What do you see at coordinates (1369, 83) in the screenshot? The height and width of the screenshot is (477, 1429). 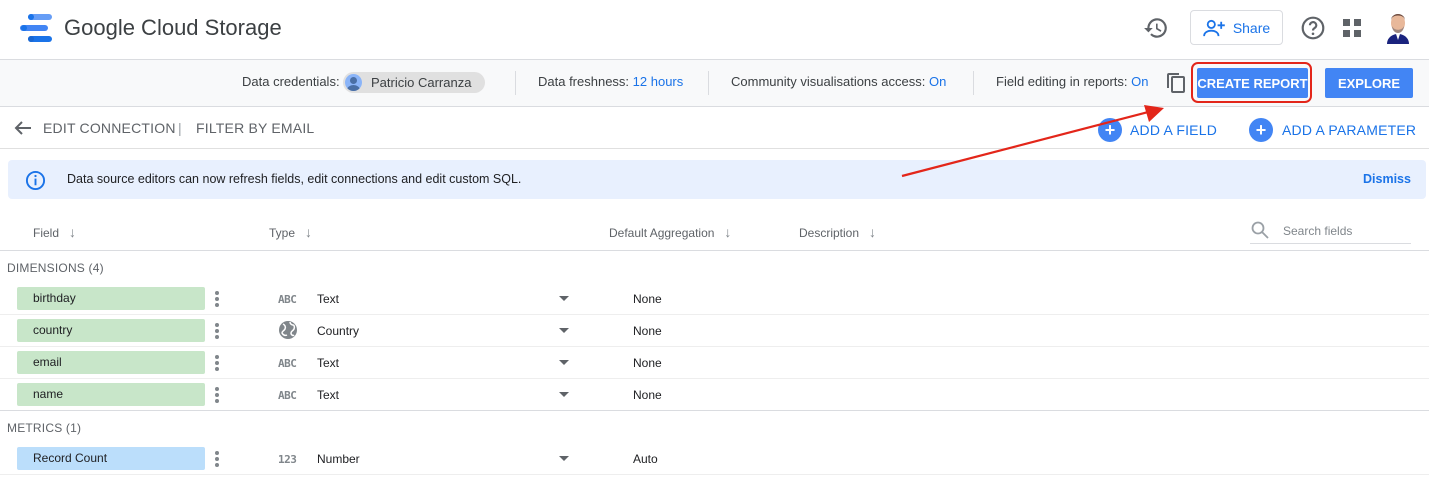 I see `explore-button: EXPLORE` at bounding box center [1369, 83].